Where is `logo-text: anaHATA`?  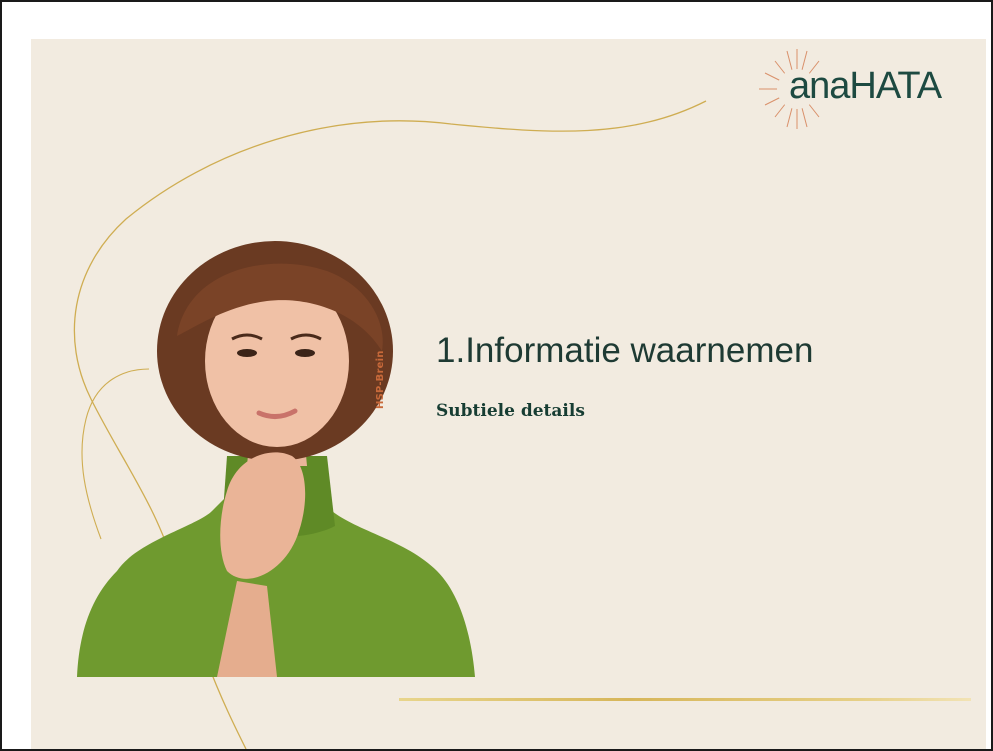
logo-text: anaHATA is located at coordinates (865, 86).